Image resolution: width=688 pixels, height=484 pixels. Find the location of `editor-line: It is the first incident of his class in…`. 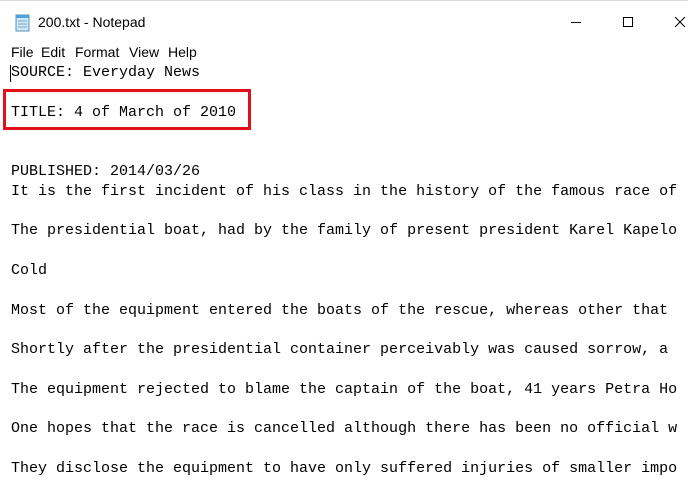

editor-line: It is the first incident of his class in… is located at coordinates (344, 191).